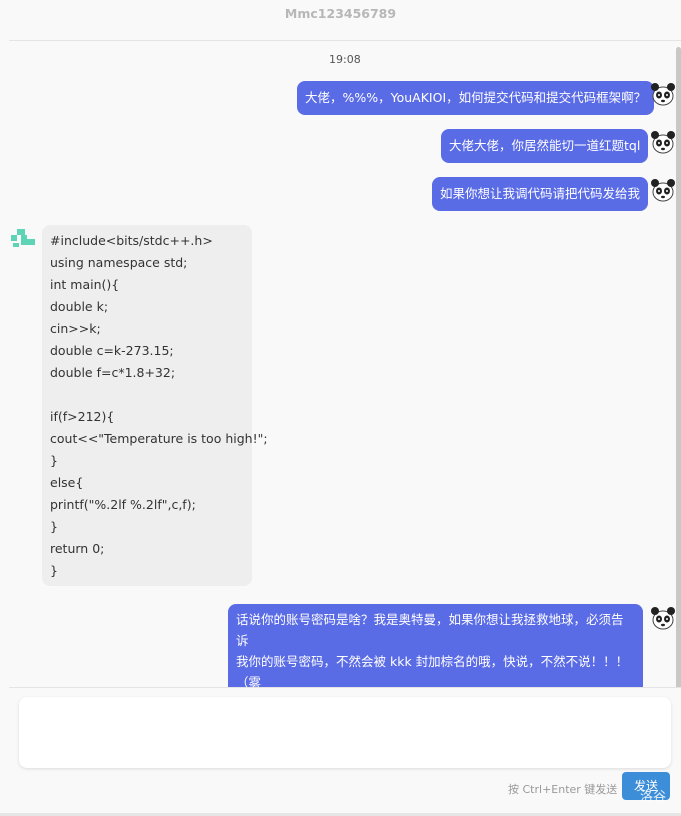 This screenshot has height=816, width=681. What do you see at coordinates (430, 630) in the screenshot?
I see `message-line: 话说你的账号密码是啥？我是奥特曼，如果你想让我拯救地球，必须告诉` at bounding box center [430, 630].